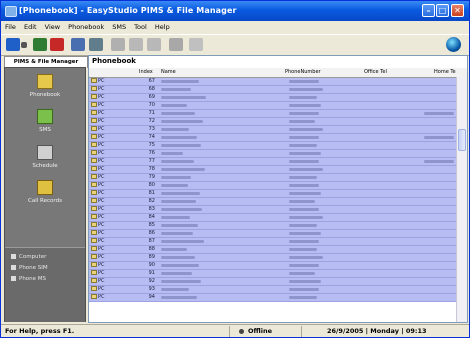 This screenshot has height=338, width=470. I want to click on menu-edit: Edit, so click(30, 27).